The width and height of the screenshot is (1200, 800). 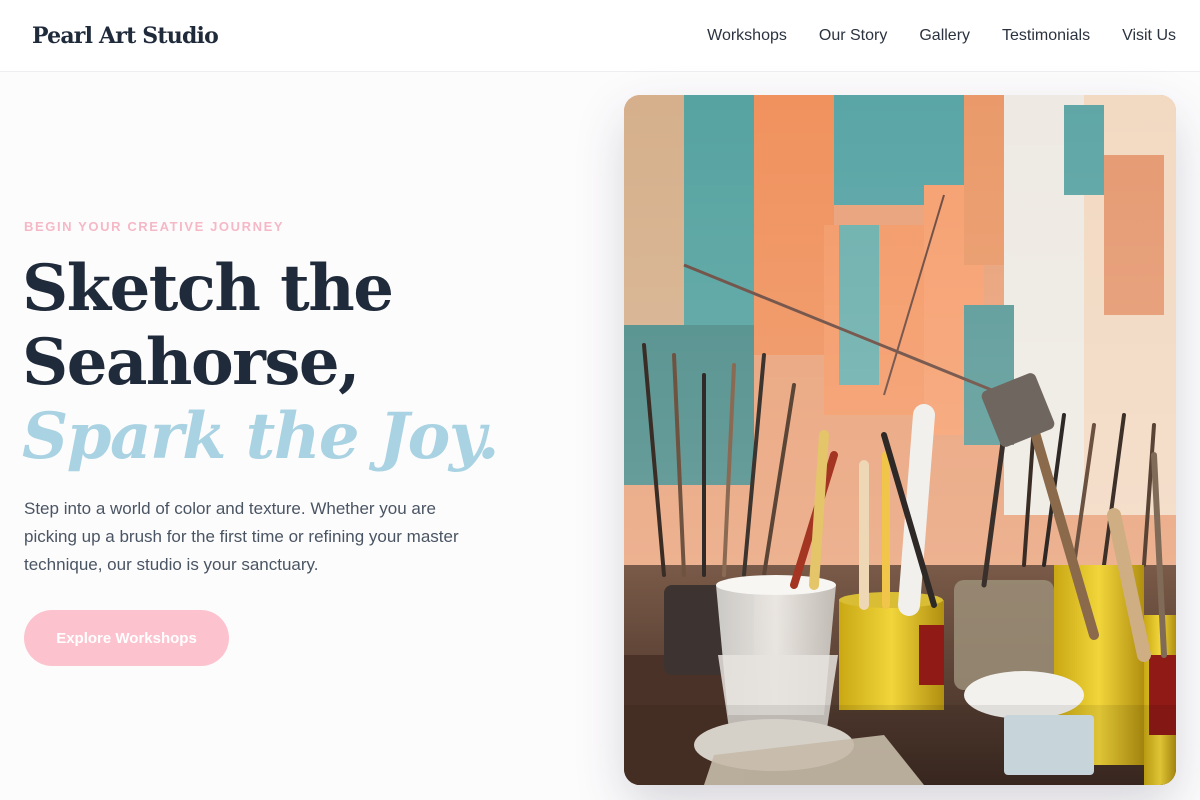 What do you see at coordinates (1046, 36) in the screenshot?
I see `nav-link-testimonials: Testimonials` at bounding box center [1046, 36].